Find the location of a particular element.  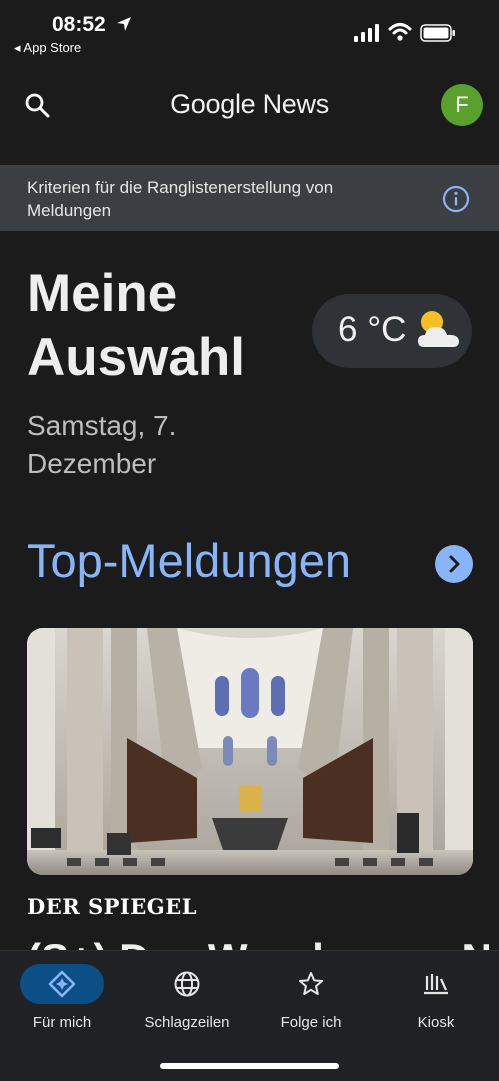

back-to-app-store: ◂ App Store is located at coordinates (47, 48).